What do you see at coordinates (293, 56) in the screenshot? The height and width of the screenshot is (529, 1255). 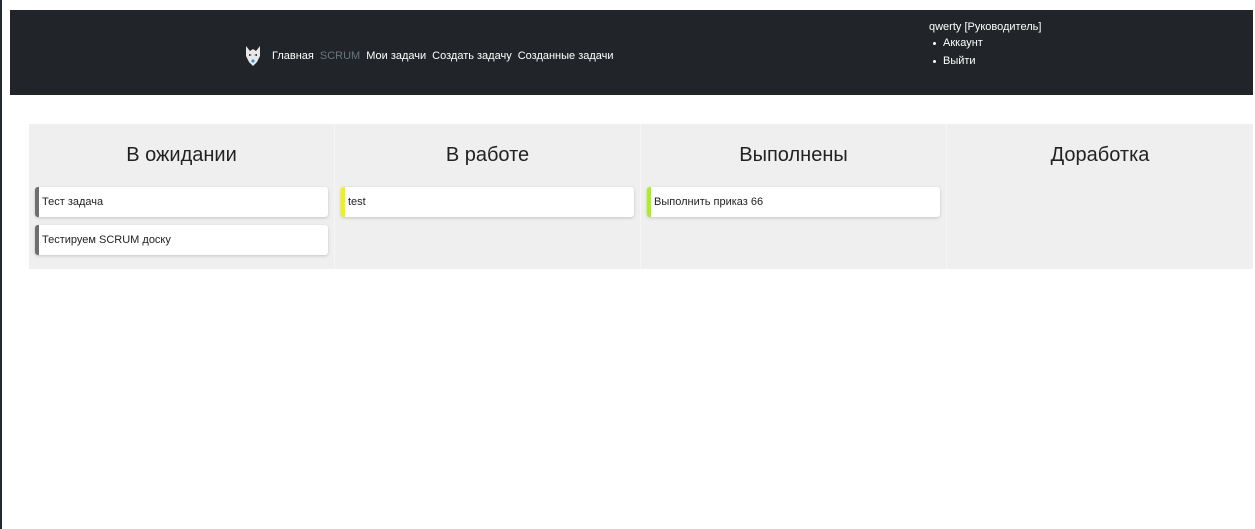 I see `nav-home-link: Главная` at bounding box center [293, 56].